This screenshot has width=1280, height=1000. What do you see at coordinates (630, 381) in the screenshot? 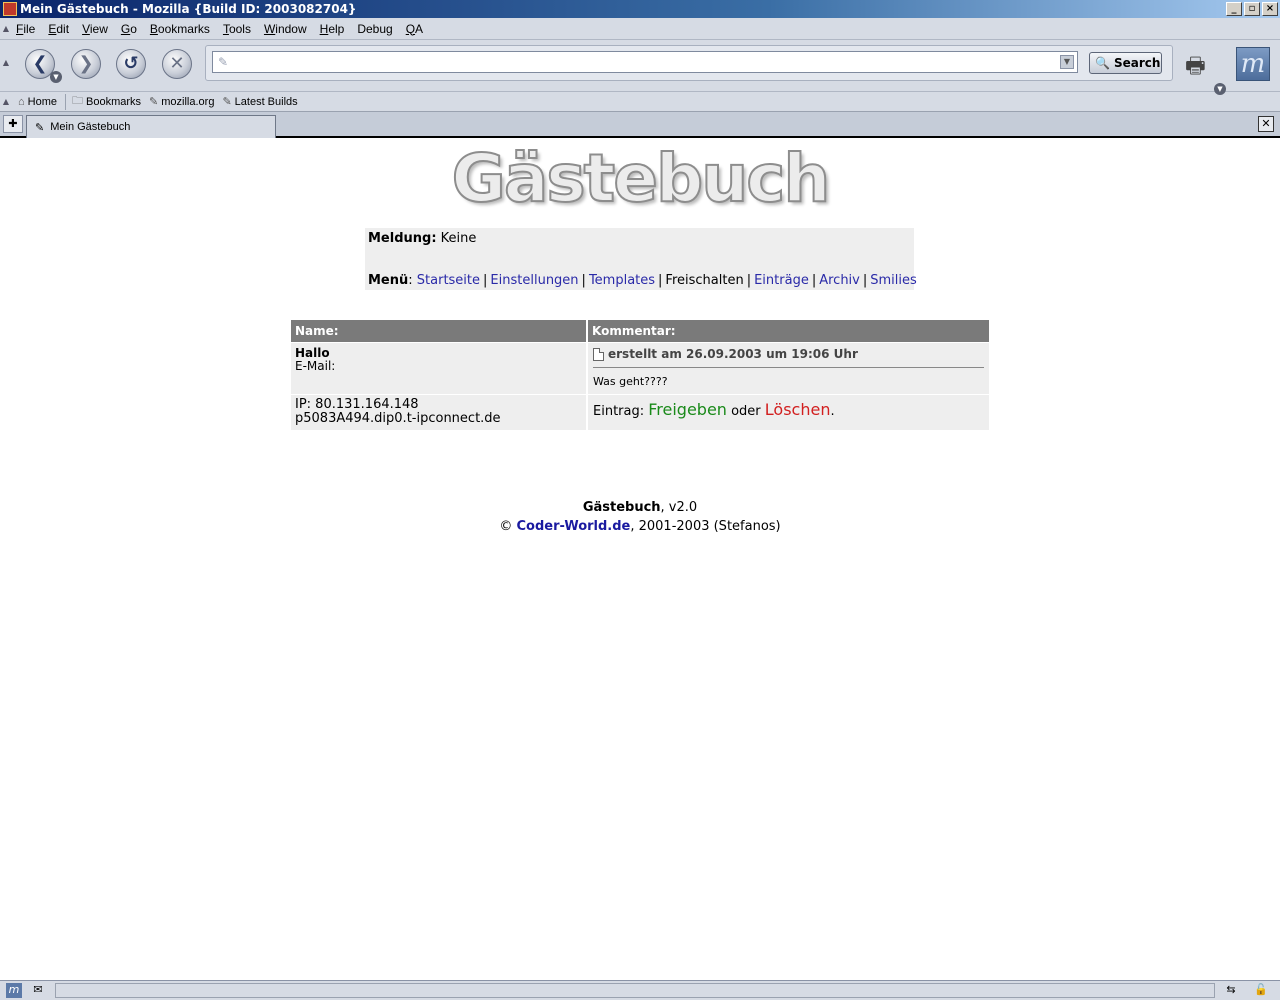
I see `entry-message: Was geht????` at bounding box center [630, 381].